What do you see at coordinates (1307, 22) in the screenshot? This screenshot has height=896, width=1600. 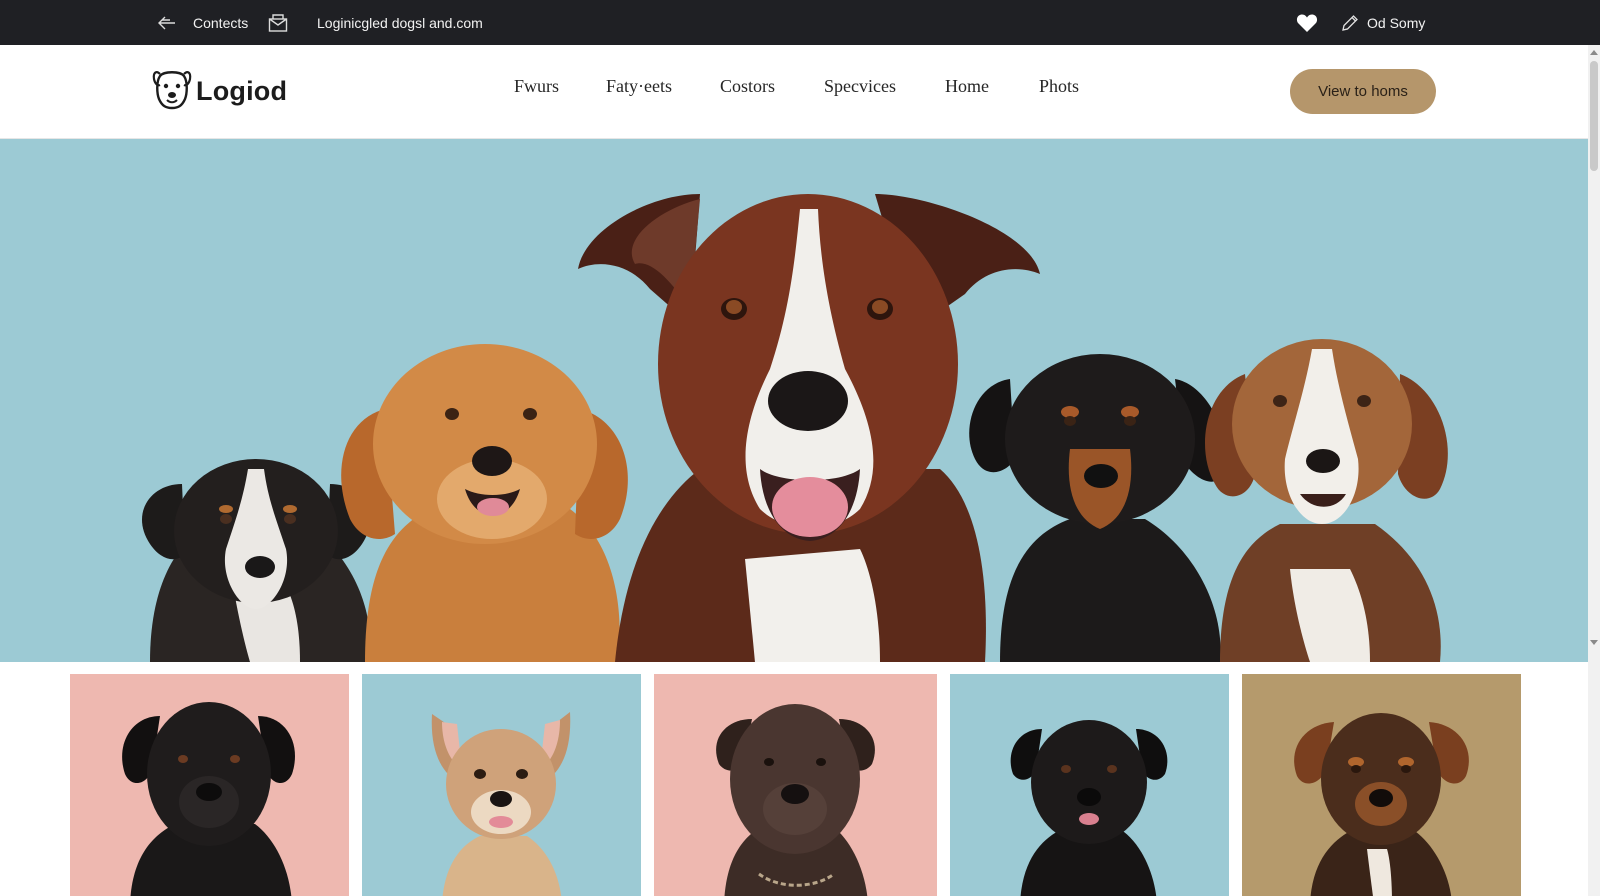 I see `heart-icon` at bounding box center [1307, 22].